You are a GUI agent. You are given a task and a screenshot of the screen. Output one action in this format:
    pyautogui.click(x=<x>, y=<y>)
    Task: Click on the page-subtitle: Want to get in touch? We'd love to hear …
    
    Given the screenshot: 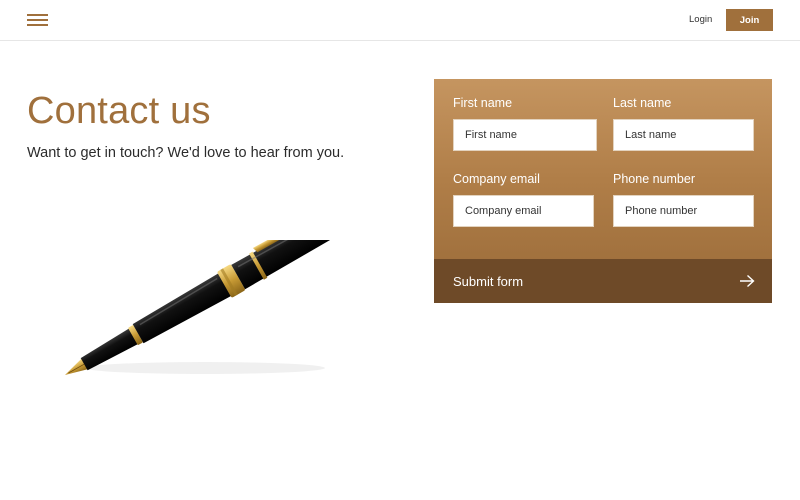 What is the action you would take?
    pyautogui.click(x=186, y=153)
    